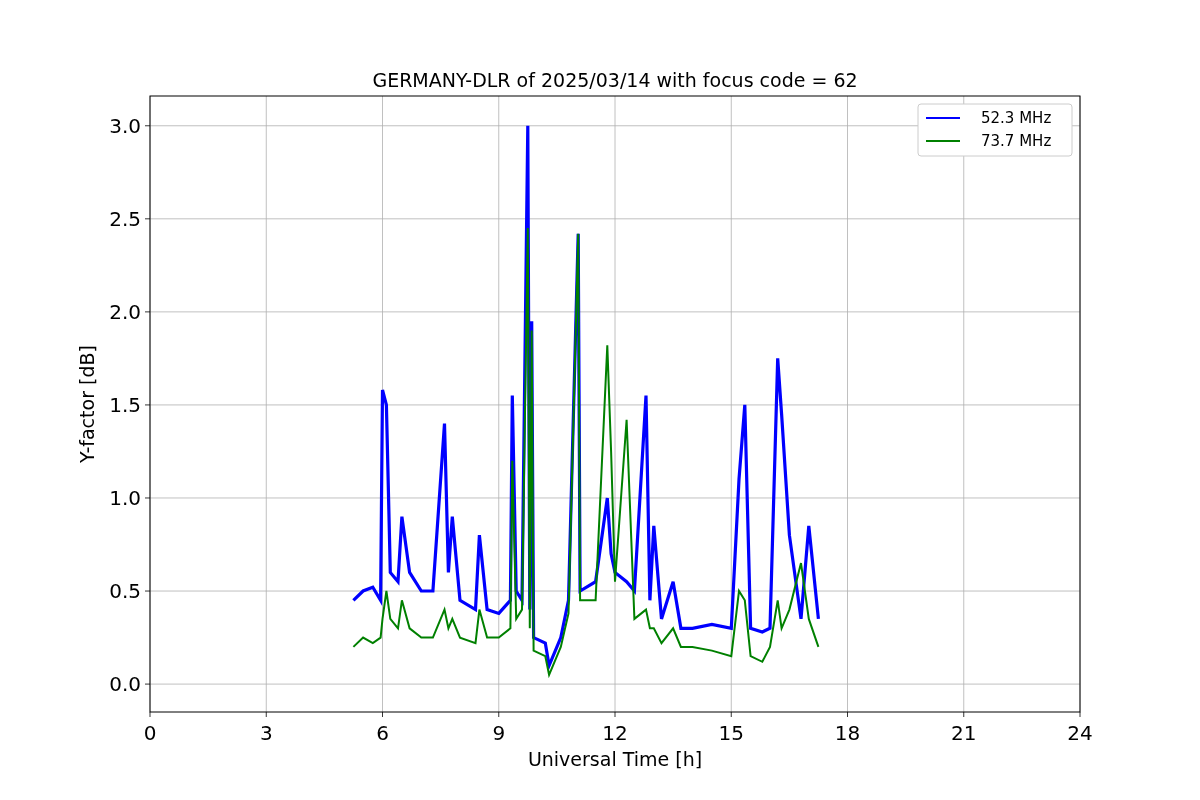 This screenshot has width=1200, height=800. Describe the element at coordinates (125, 125) in the screenshot. I see `y-tick-label: 3.0` at that location.